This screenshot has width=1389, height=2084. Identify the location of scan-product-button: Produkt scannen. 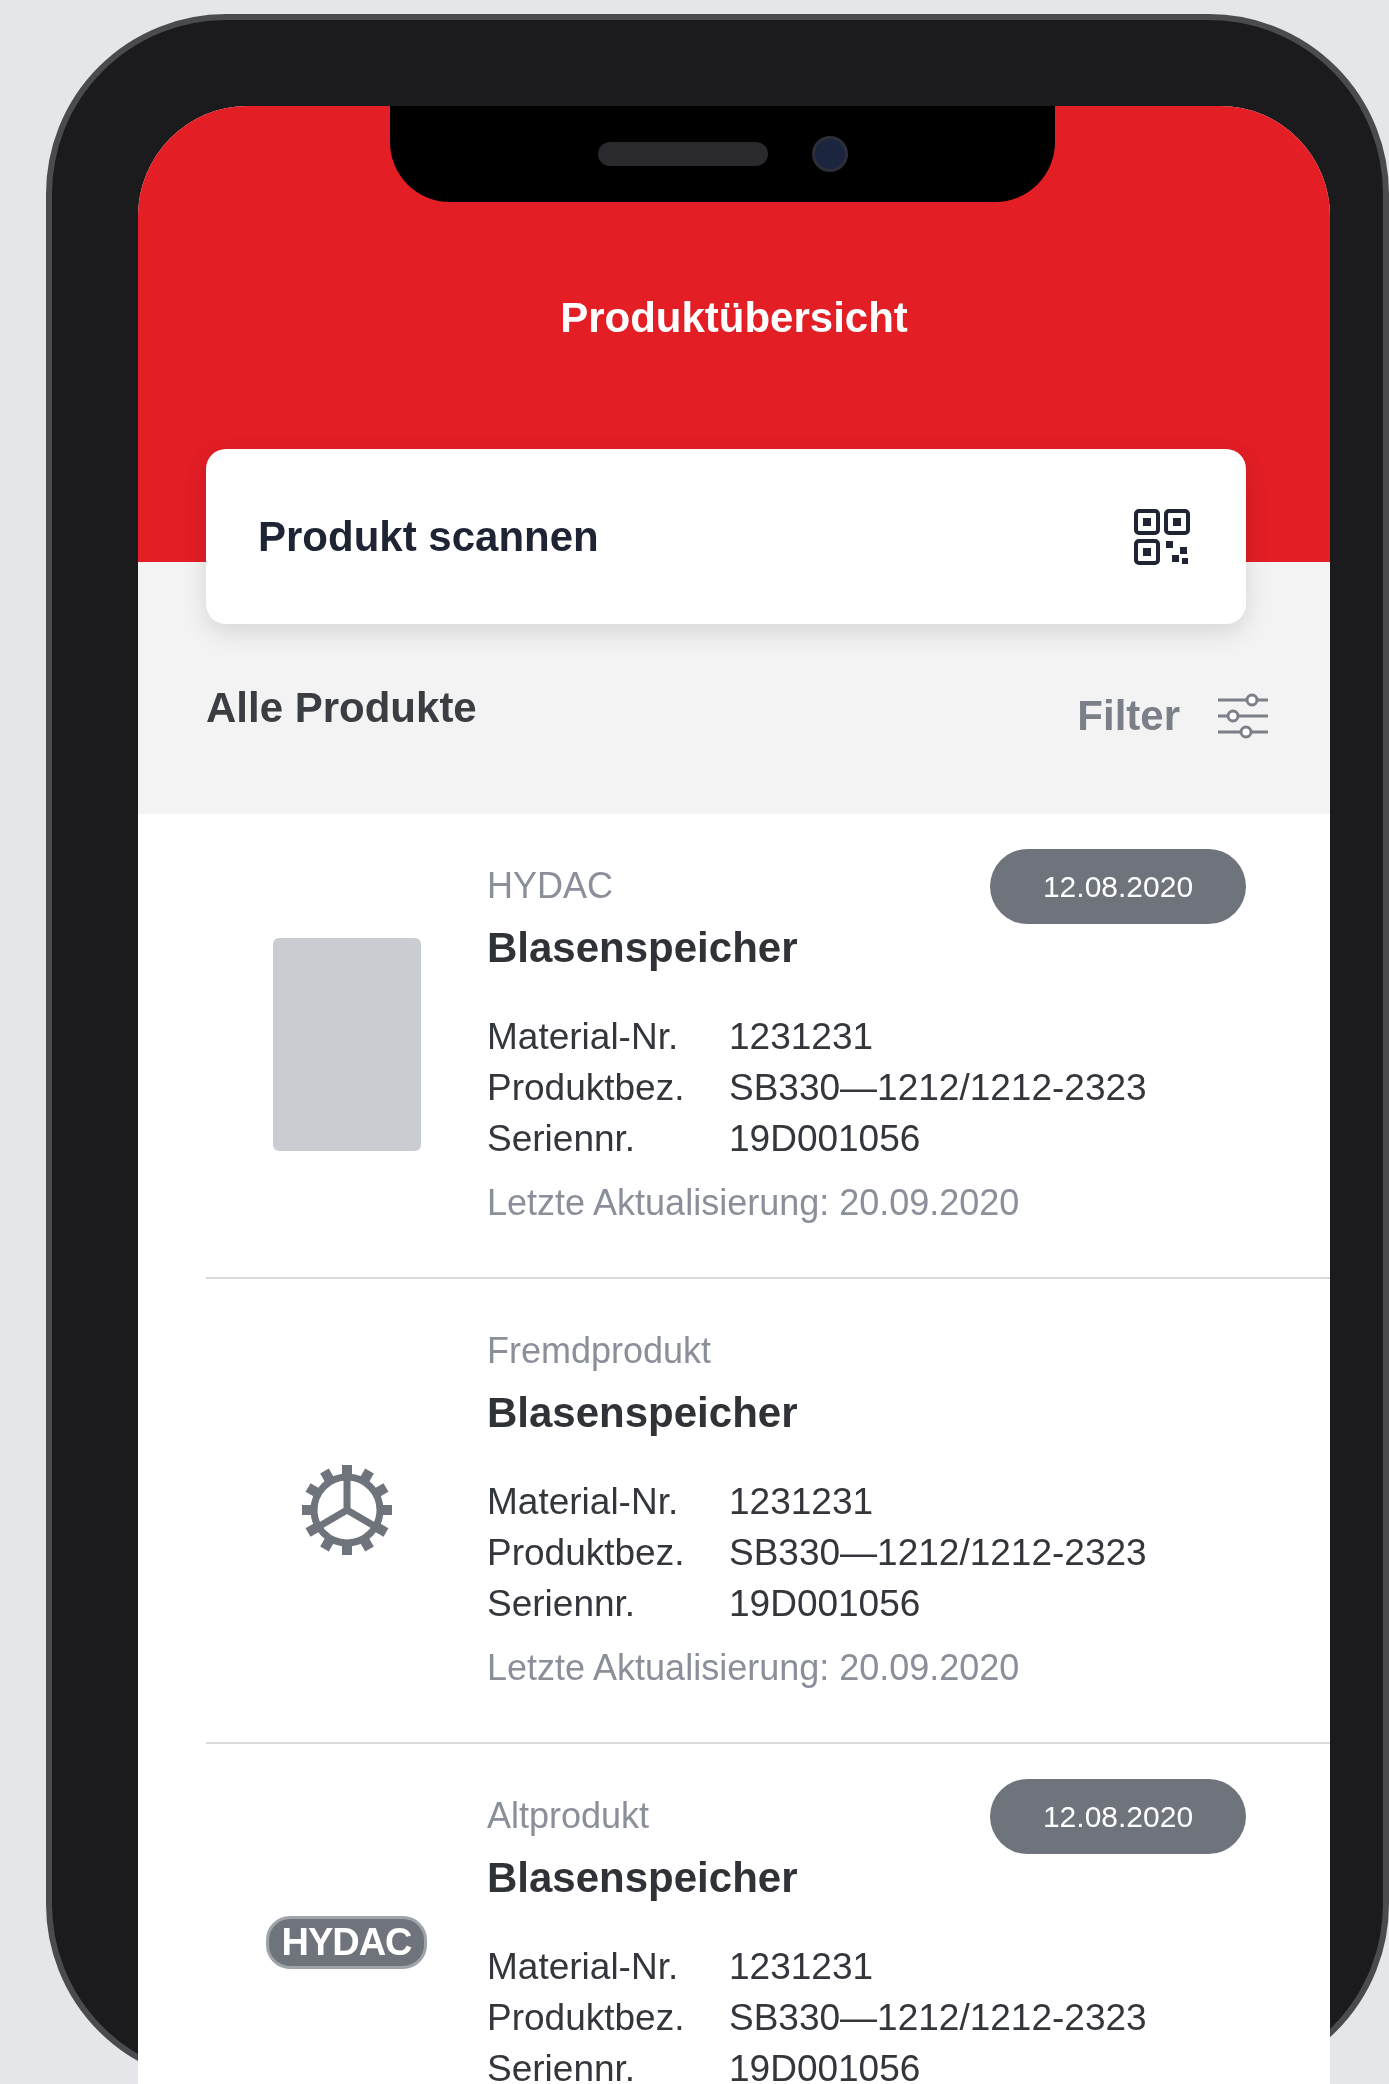
(726, 536).